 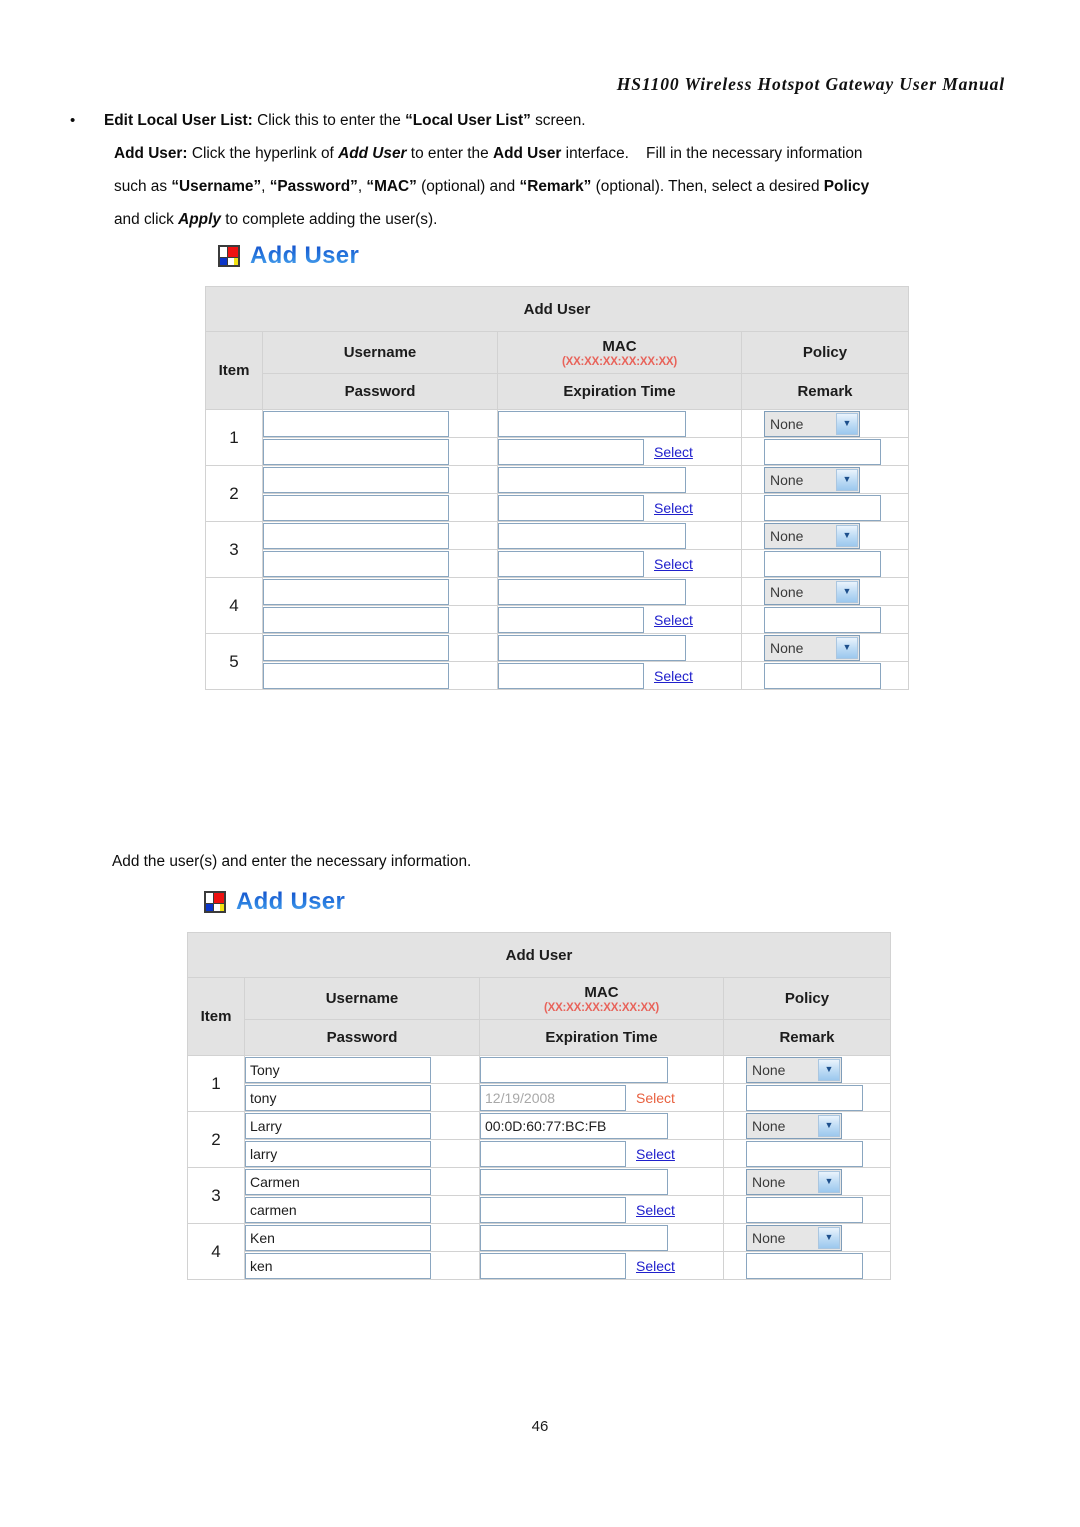 I want to click on section-title-text: Add User, so click(x=305, y=255).